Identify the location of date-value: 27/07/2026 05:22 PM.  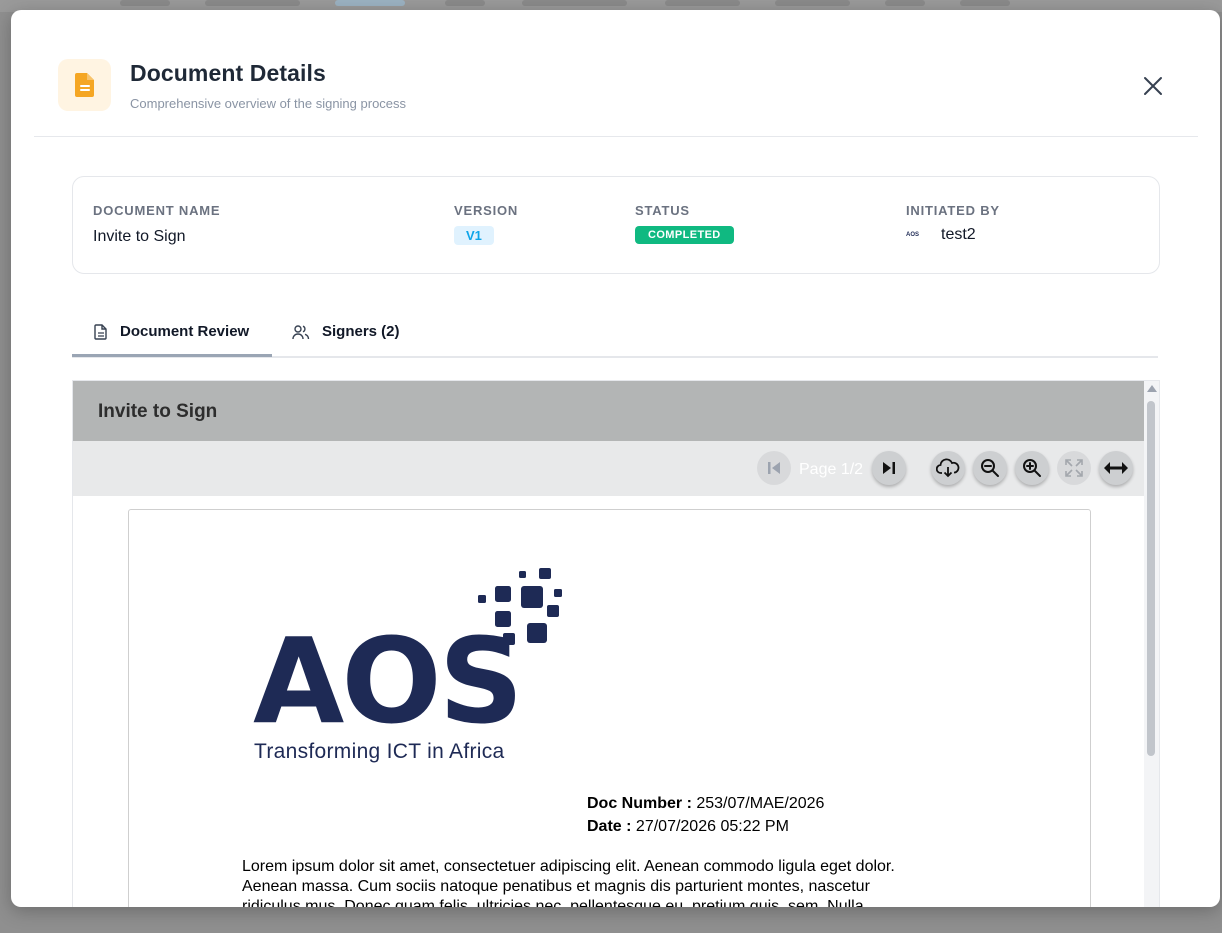
(712, 826).